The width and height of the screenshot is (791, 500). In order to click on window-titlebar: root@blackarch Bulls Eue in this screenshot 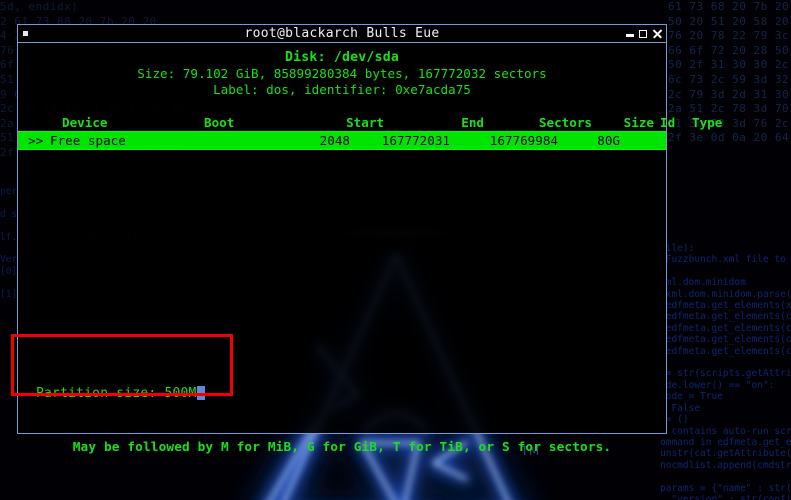, I will do `click(342, 34)`.